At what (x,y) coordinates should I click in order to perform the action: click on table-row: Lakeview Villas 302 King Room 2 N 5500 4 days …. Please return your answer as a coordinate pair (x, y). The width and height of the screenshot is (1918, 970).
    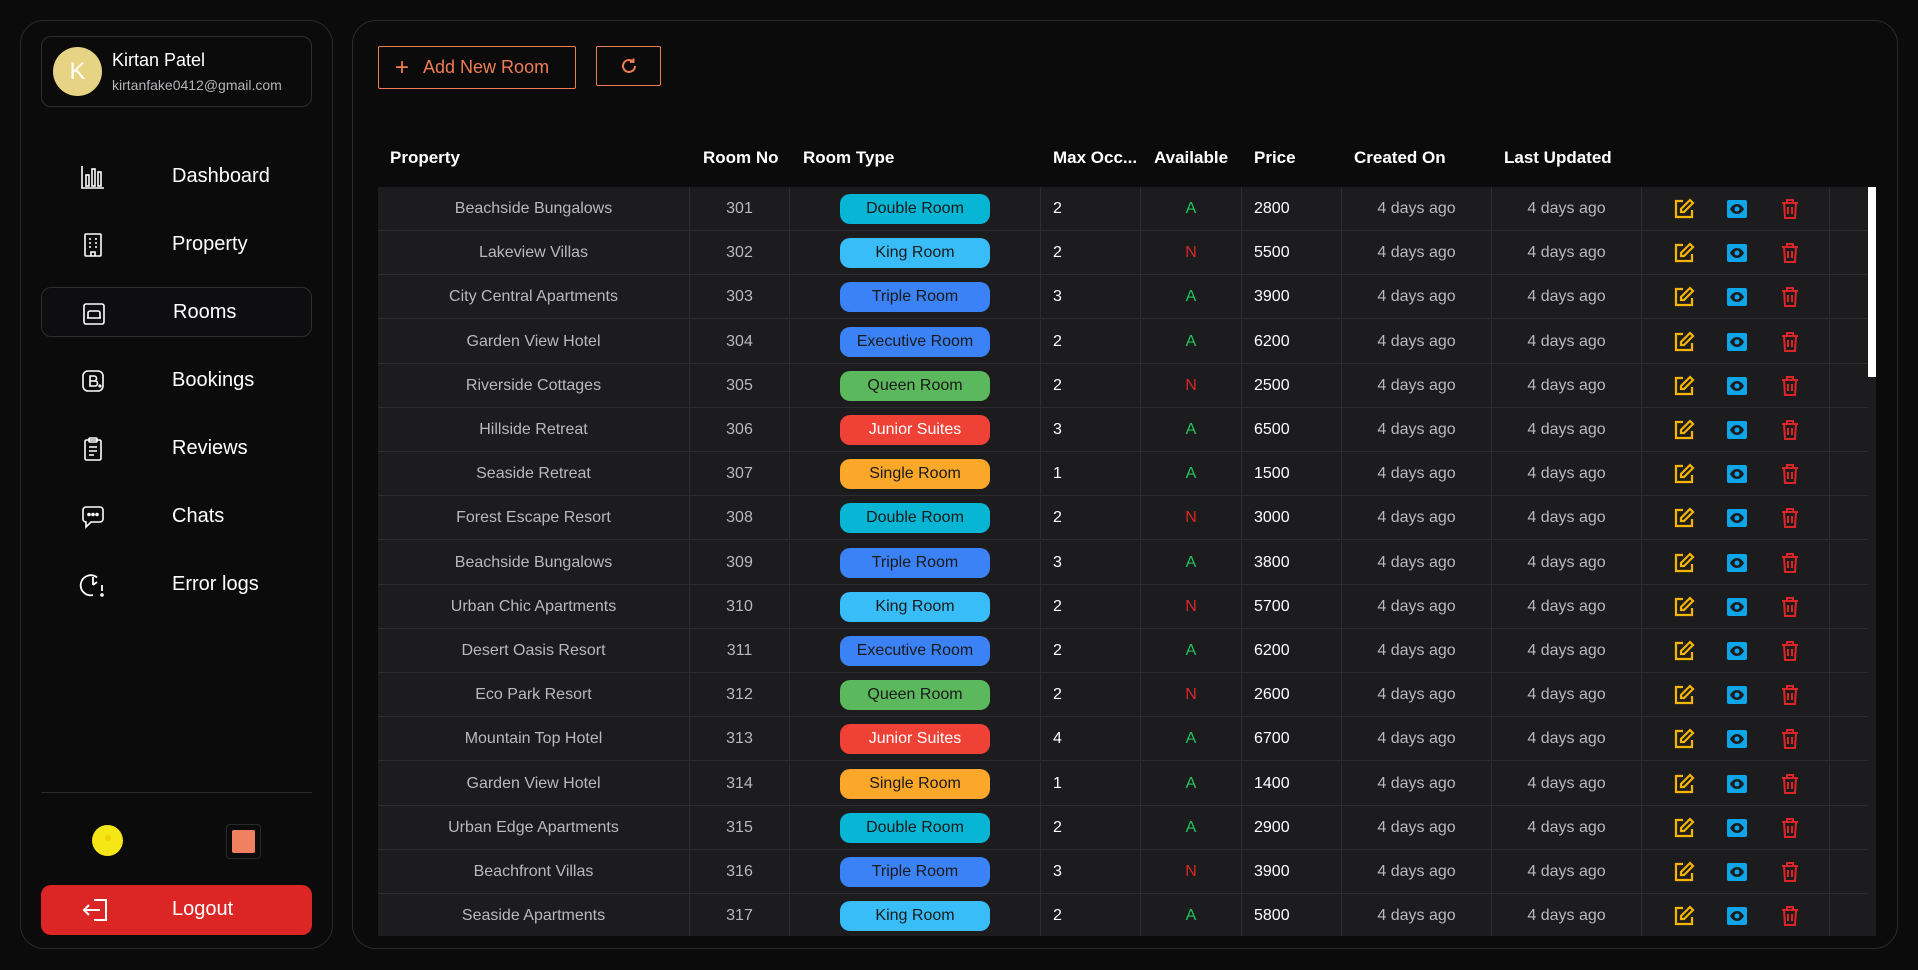
    Looking at the image, I should click on (1123, 253).